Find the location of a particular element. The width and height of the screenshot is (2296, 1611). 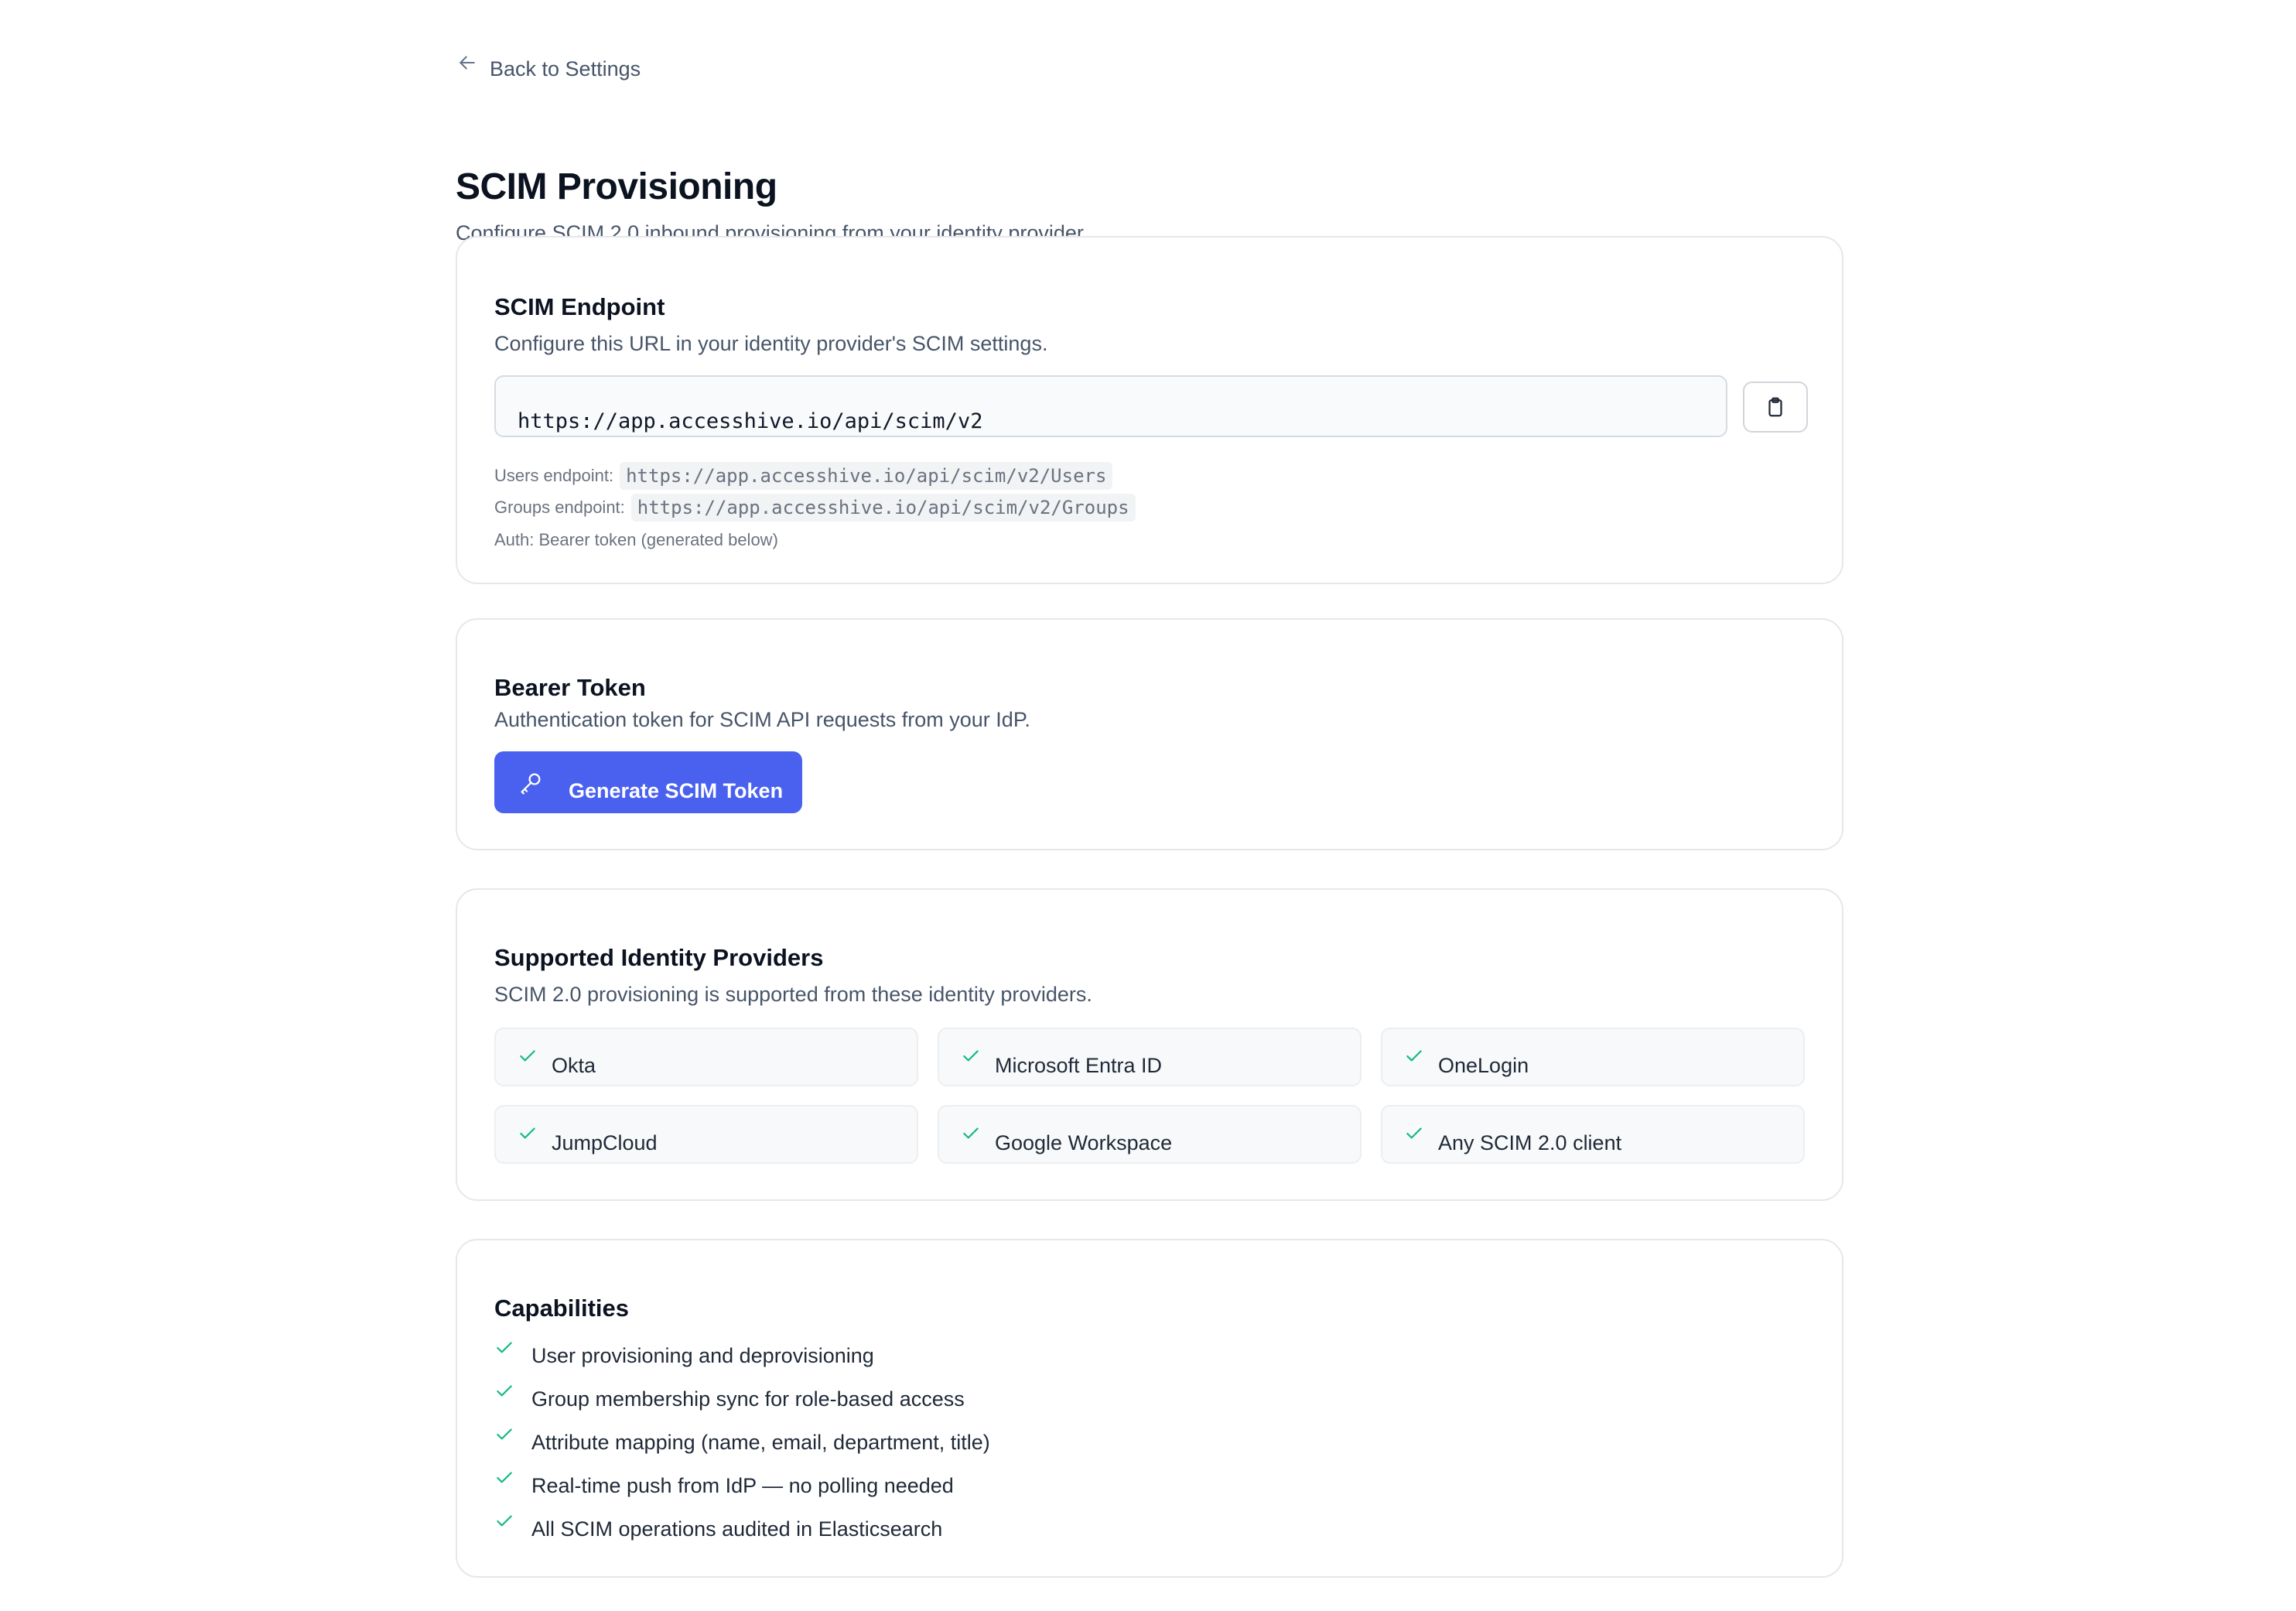

provider-any-scim-client: Any SCIM 2.0 client is located at coordinates (1593, 1135).